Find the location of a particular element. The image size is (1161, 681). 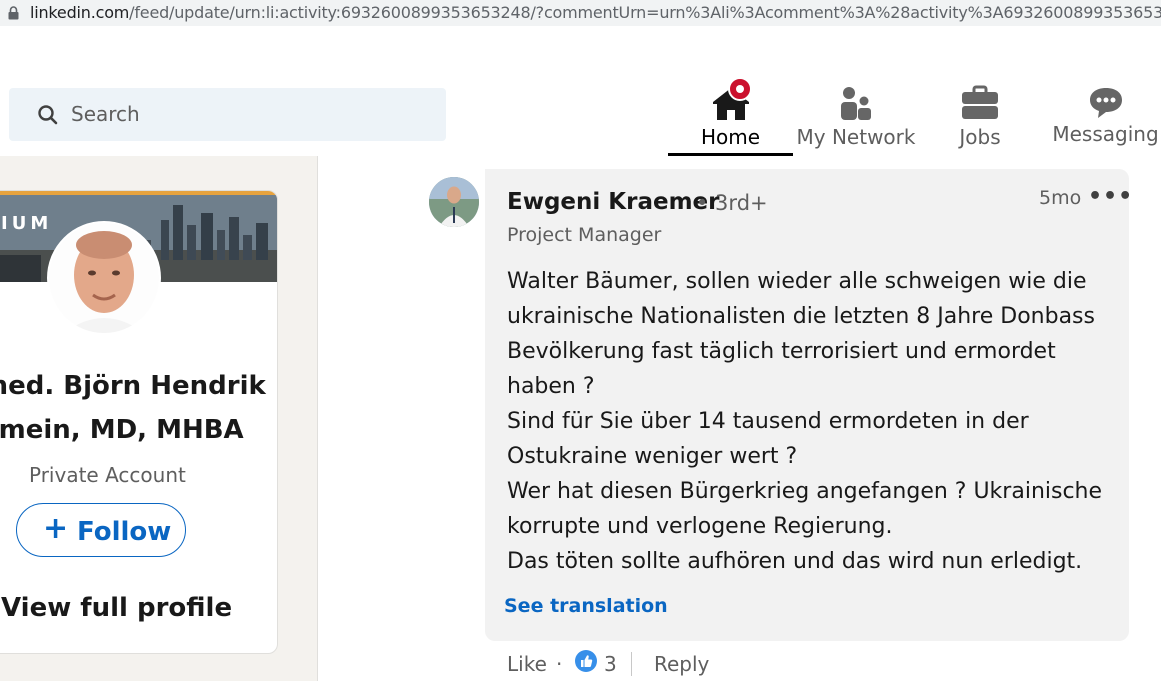

commenter-avatar is located at coordinates (454, 202).